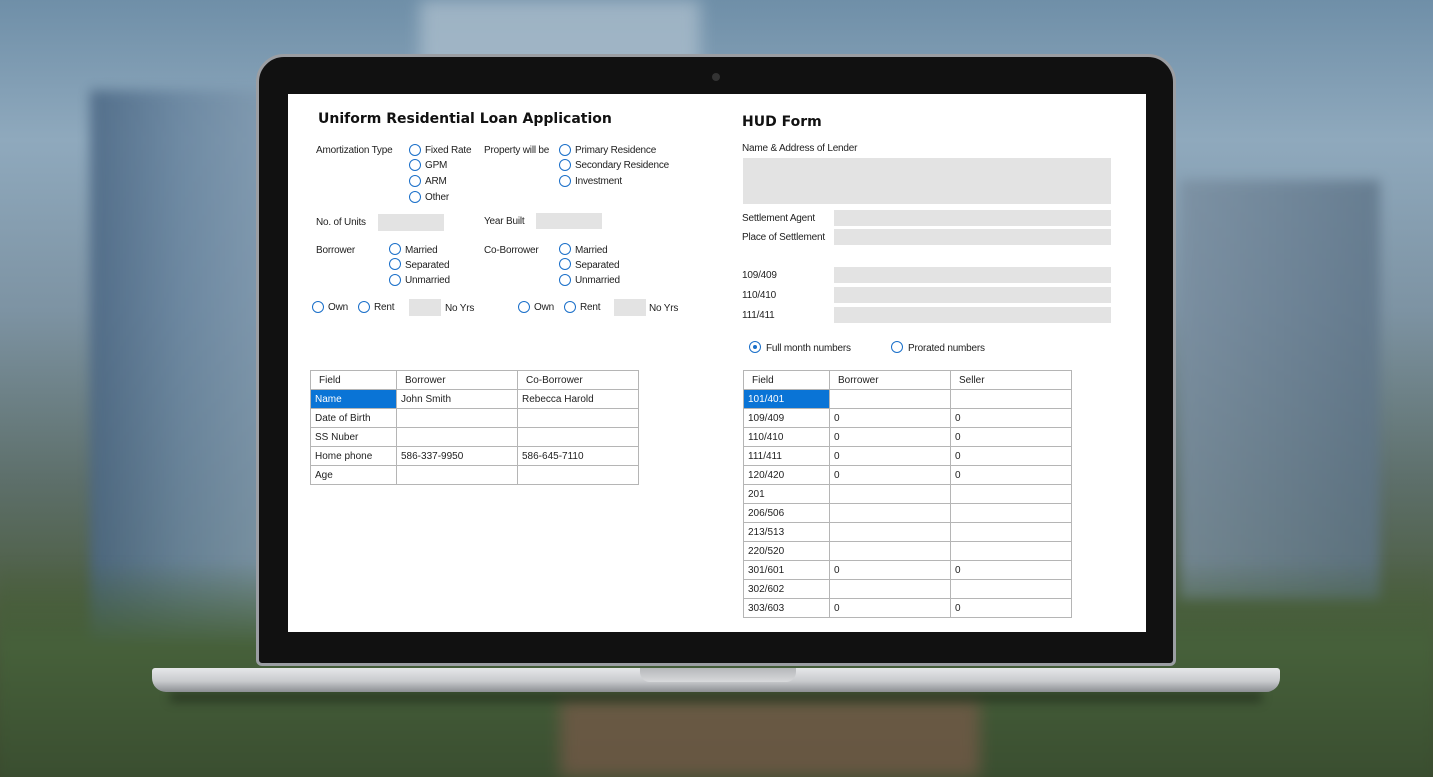  What do you see at coordinates (353, 456) in the screenshot?
I see `table-cell: Home phone` at bounding box center [353, 456].